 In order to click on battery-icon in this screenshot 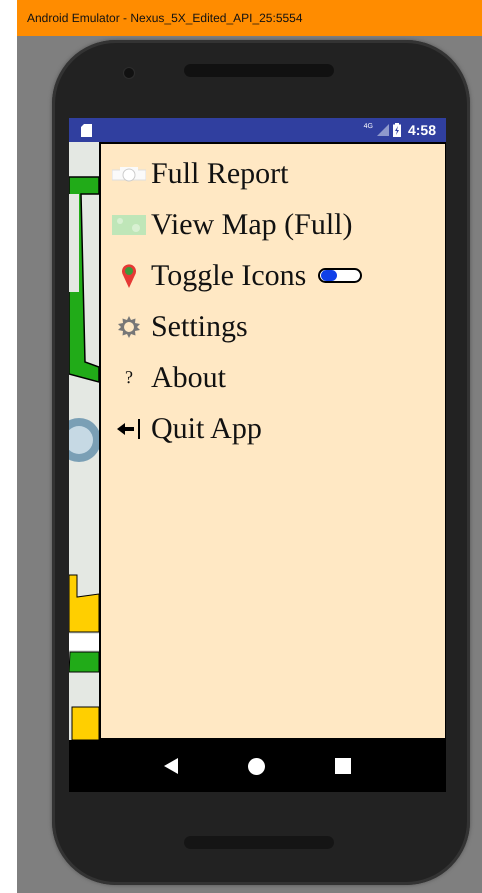, I will do `click(396, 130)`.